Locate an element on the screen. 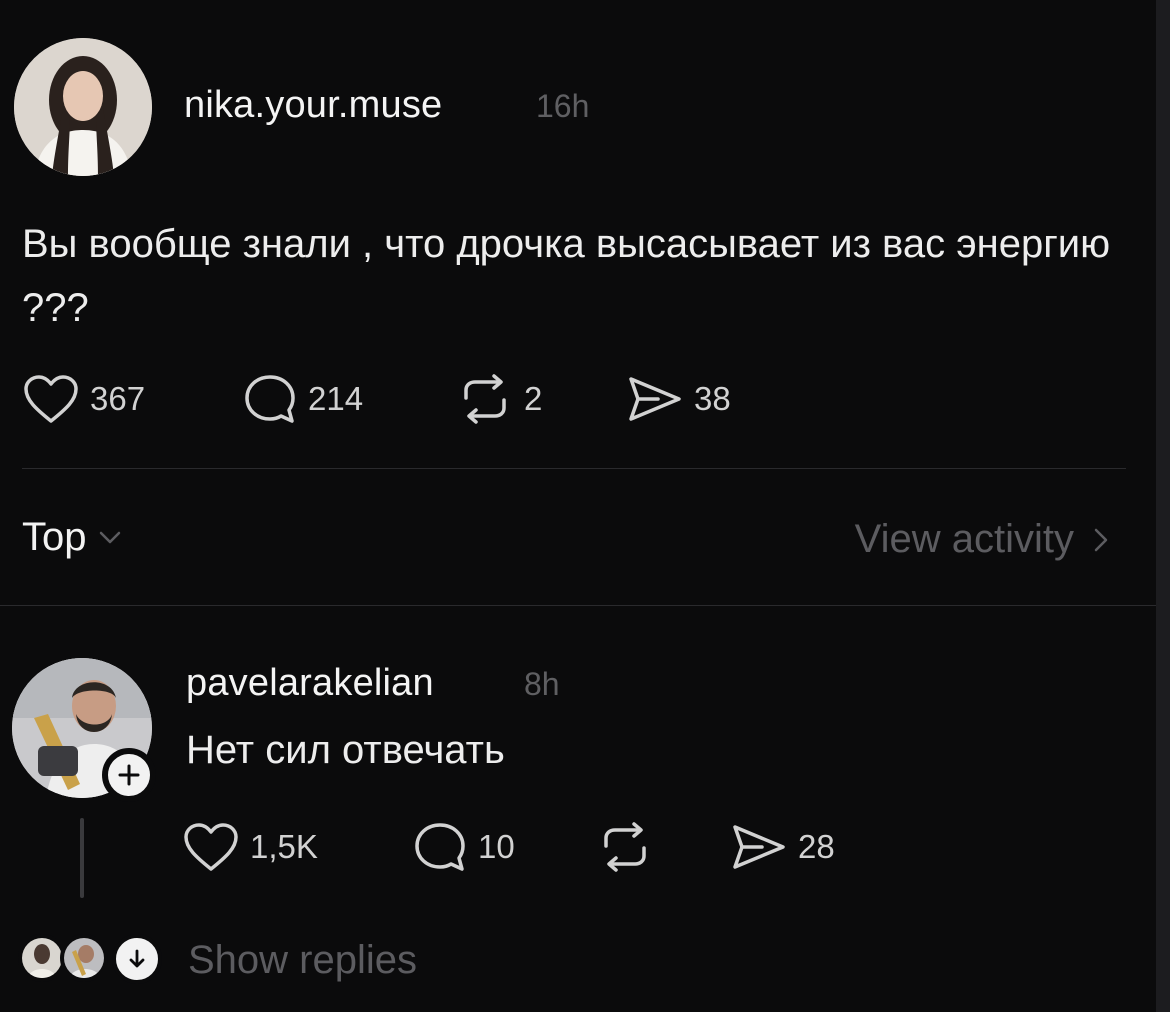  reply-like-button: 1,5K is located at coordinates (297, 847).